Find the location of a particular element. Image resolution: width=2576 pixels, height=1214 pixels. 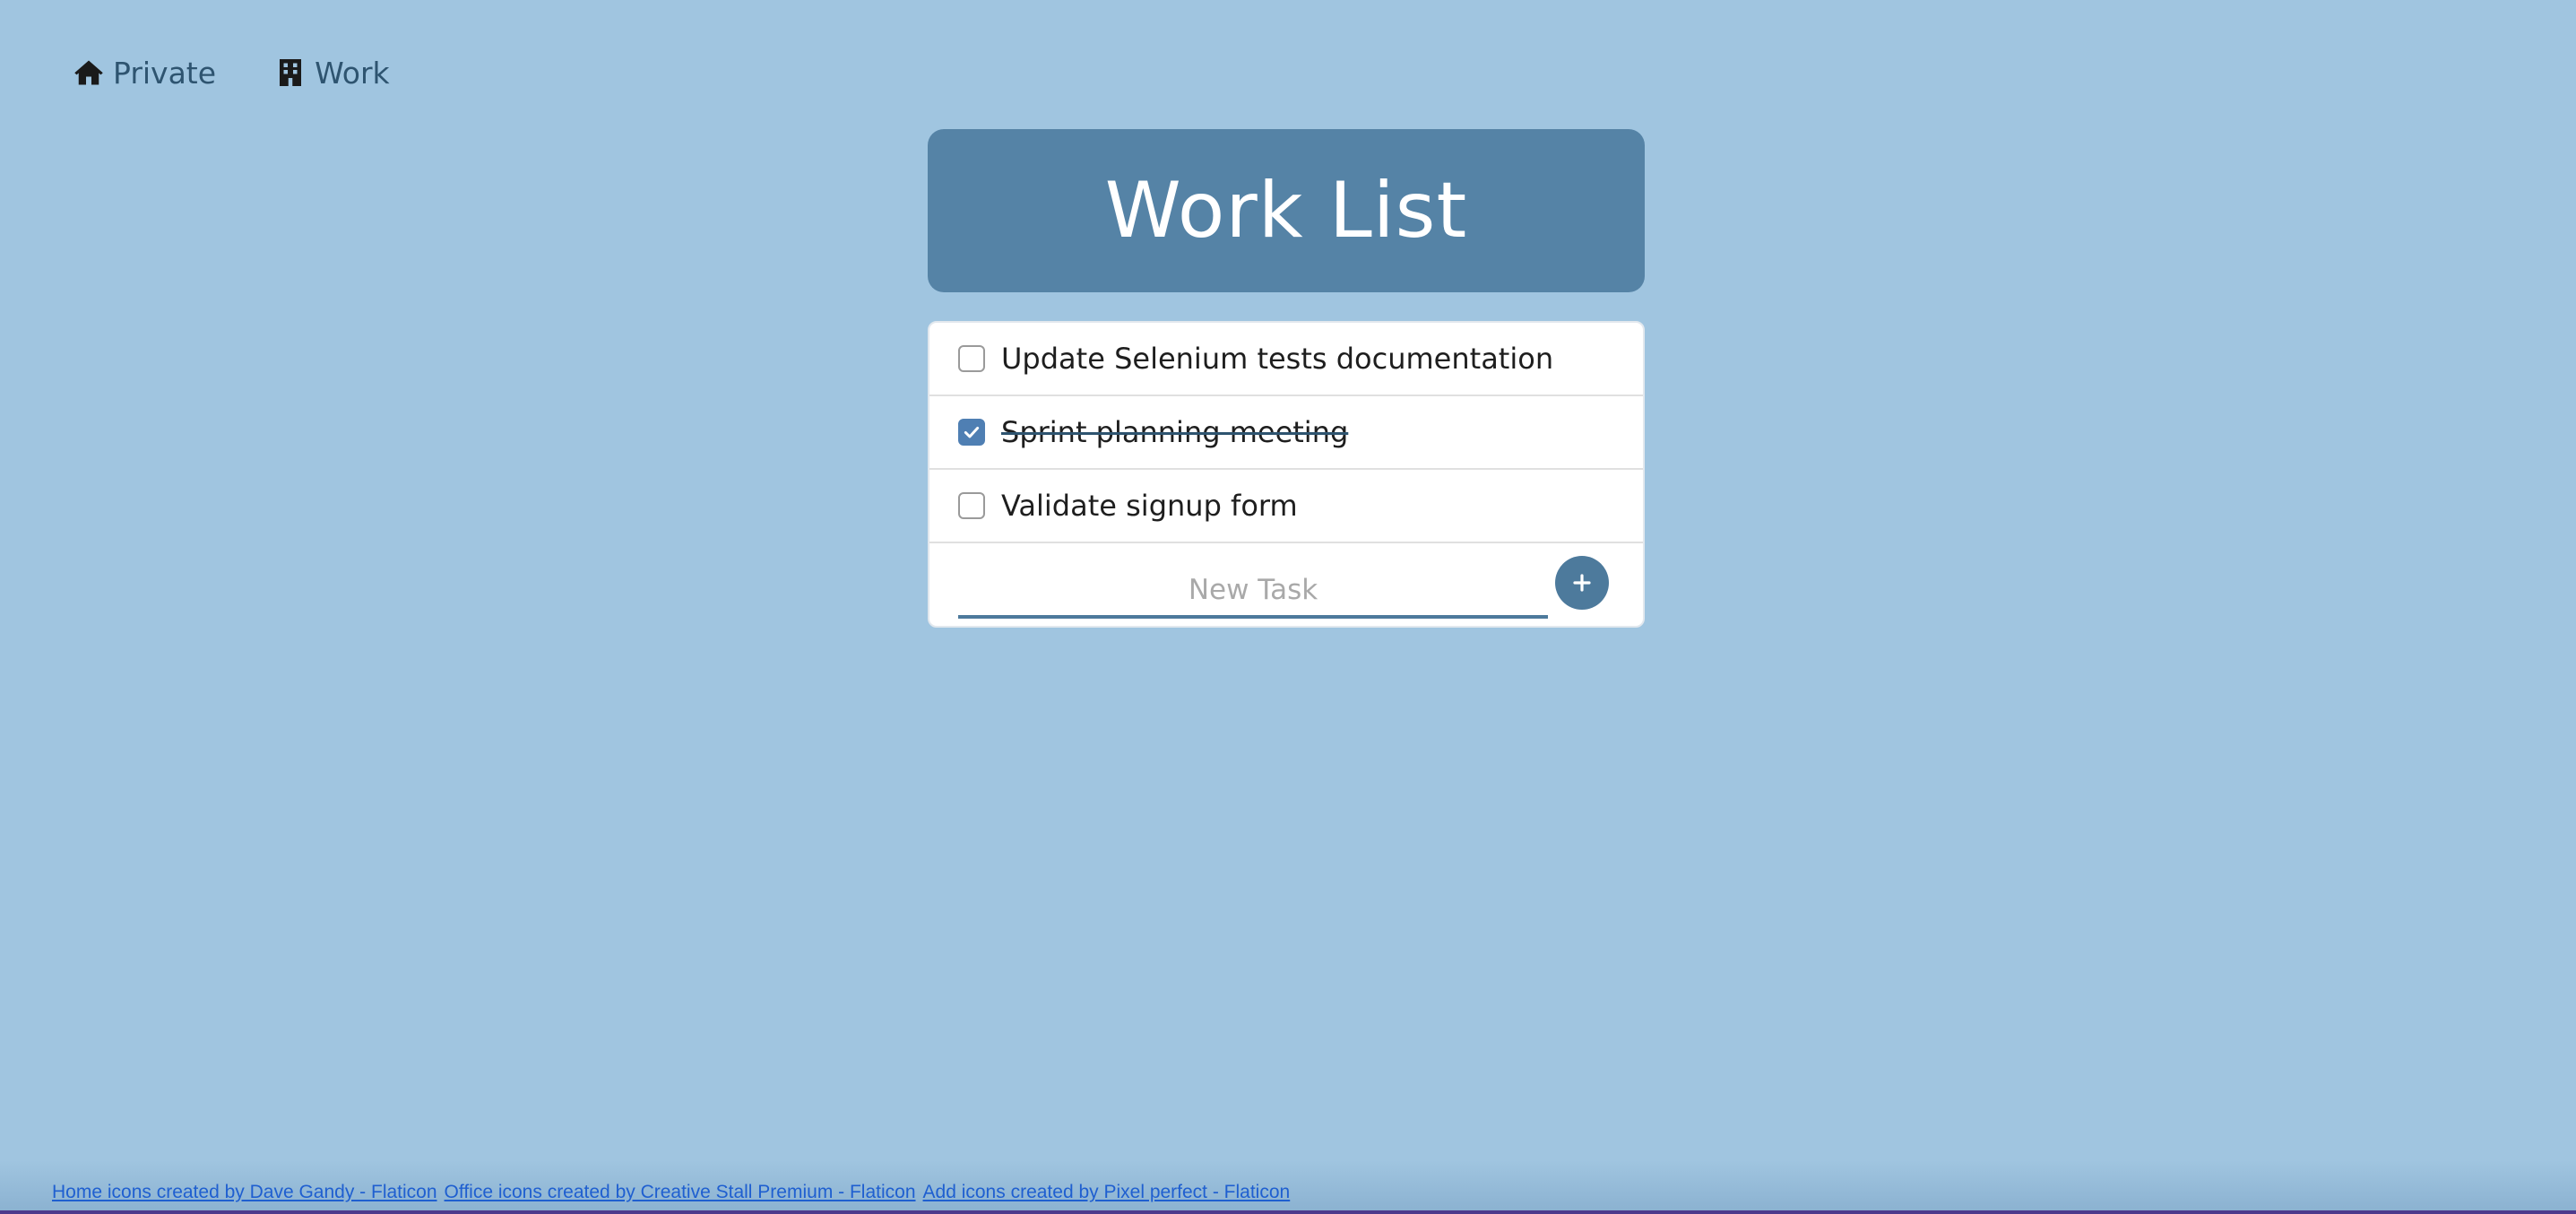

nav-label-private: Private is located at coordinates (165, 73).